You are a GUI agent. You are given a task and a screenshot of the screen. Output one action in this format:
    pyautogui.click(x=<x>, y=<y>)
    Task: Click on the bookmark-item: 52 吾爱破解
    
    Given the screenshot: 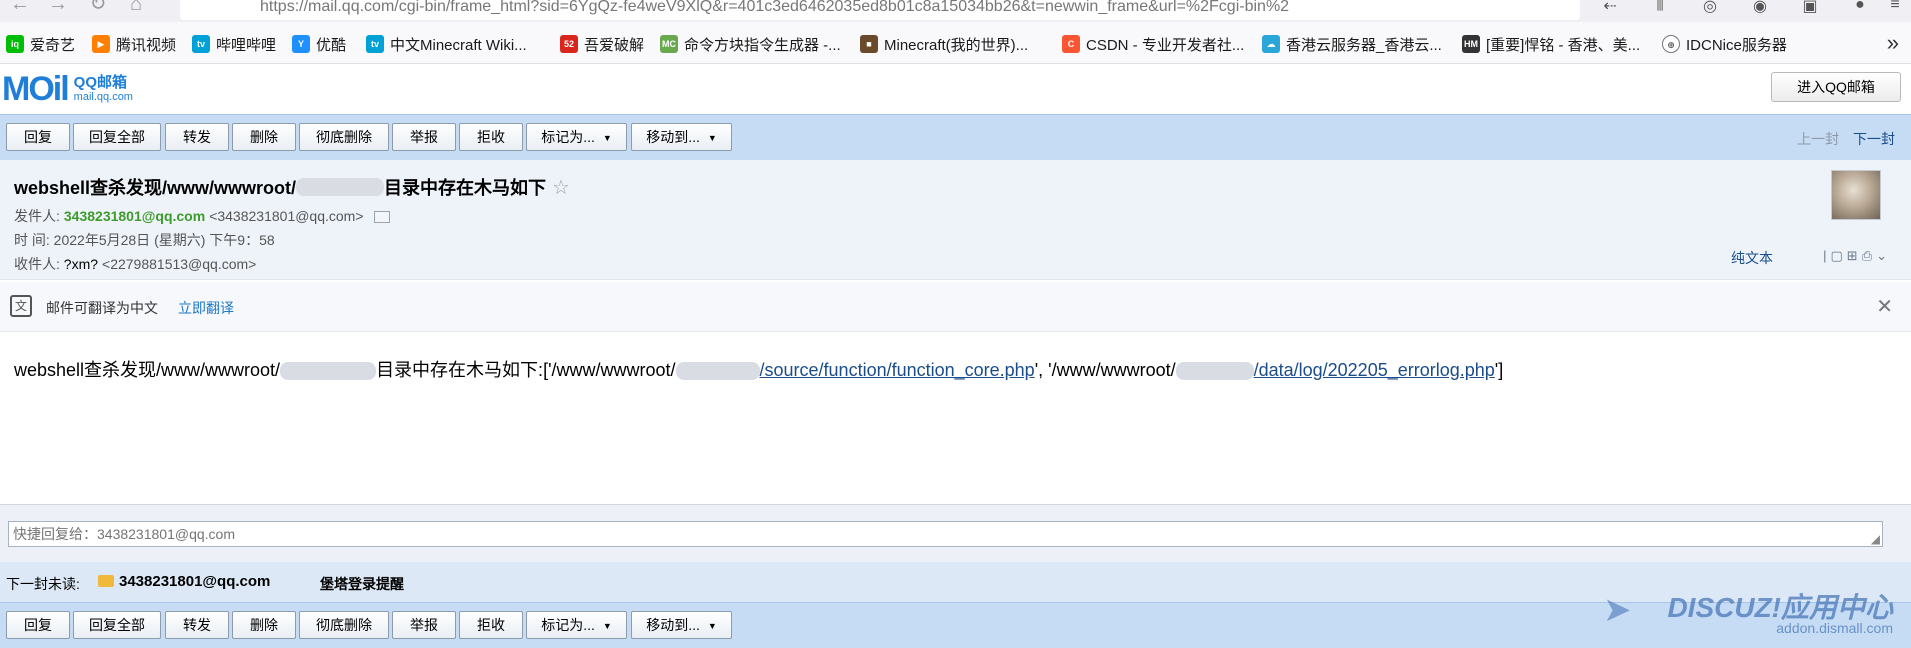 What is the action you would take?
    pyautogui.click(x=602, y=44)
    